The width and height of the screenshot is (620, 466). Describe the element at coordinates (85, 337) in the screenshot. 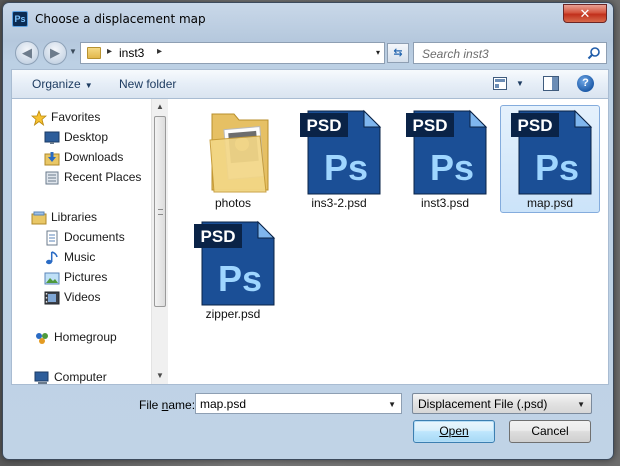

I see `nav-homegroup-label: Homegroup` at that location.